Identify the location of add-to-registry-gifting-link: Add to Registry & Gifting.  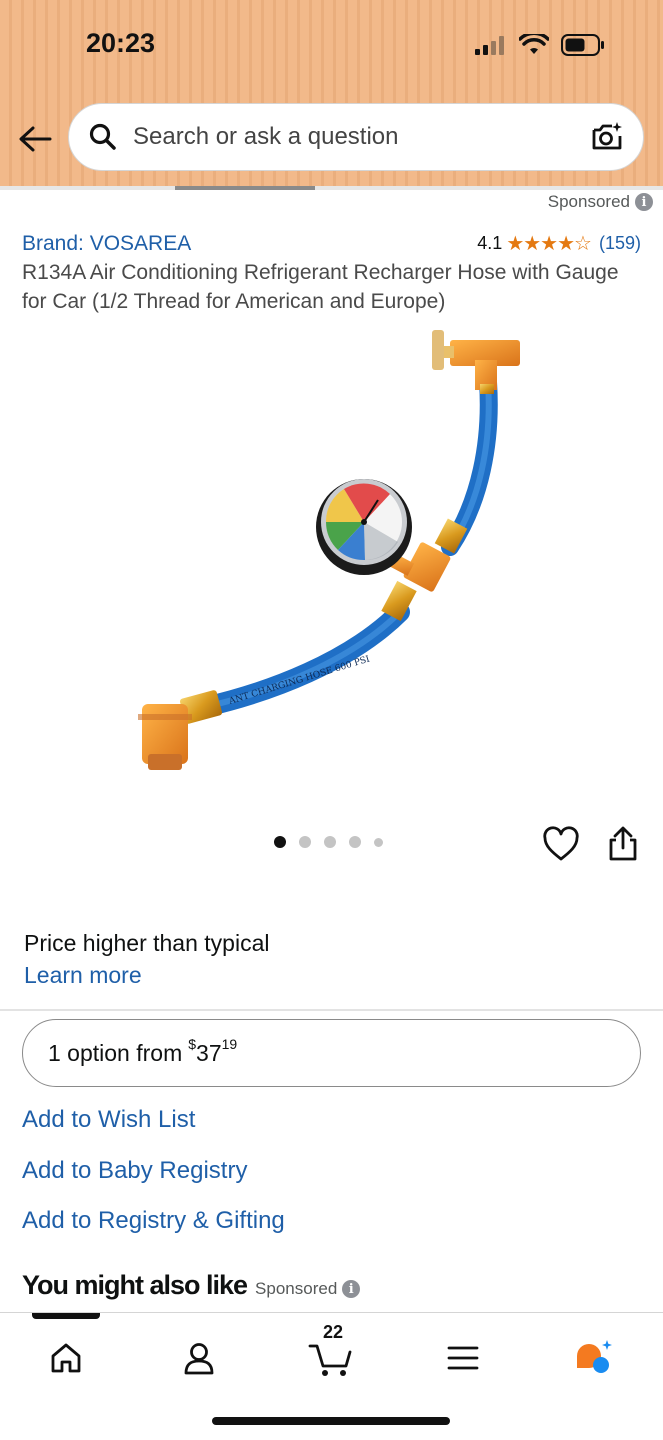
(153, 1221).